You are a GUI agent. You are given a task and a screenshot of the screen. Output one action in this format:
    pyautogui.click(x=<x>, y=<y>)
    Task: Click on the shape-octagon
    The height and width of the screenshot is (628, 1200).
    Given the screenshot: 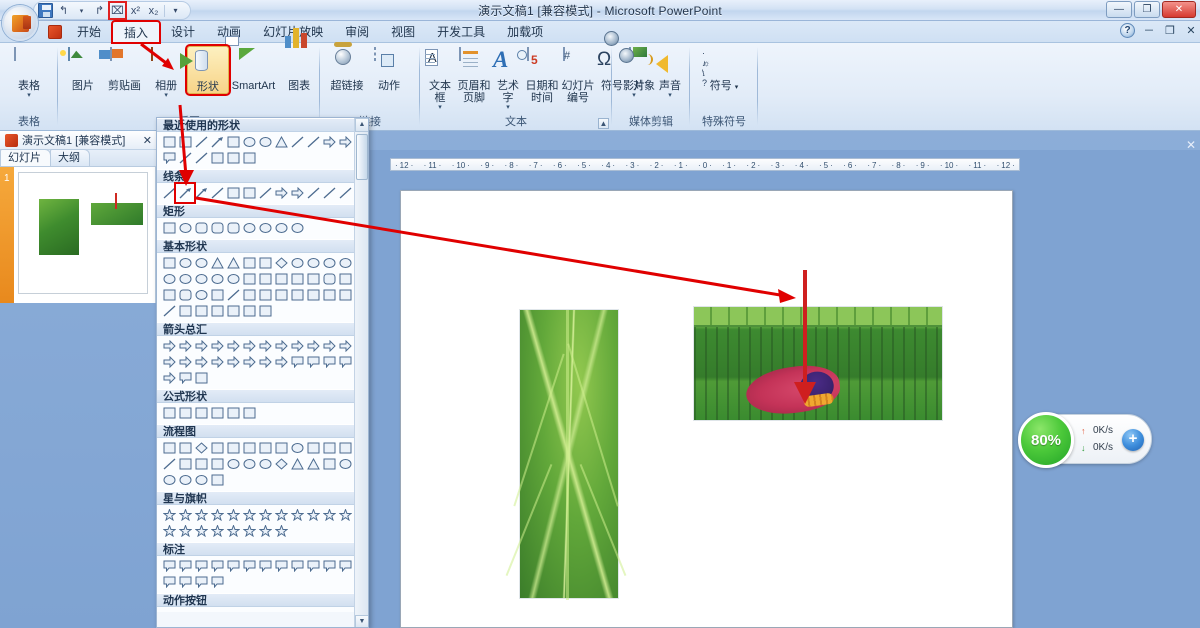 What is the action you would take?
    pyautogui.click(x=345, y=263)
    